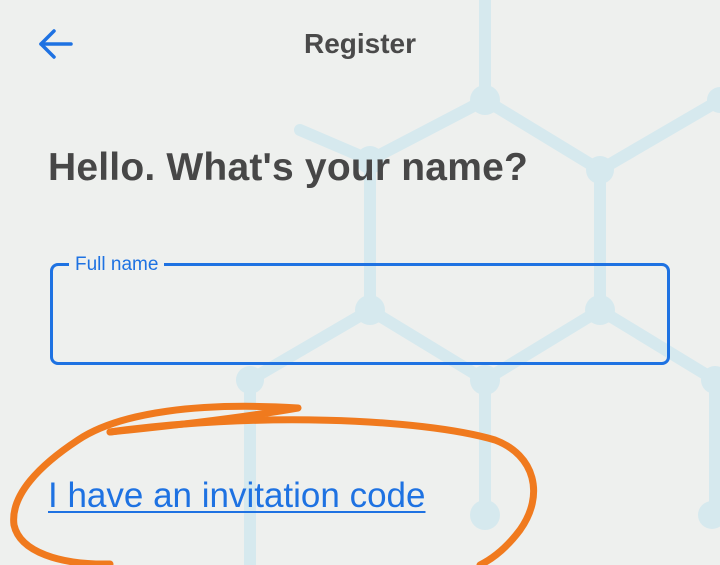 This screenshot has height=565, width=720. Describe the element at coordinates (236, 496) in the screenshot. I see `invitation-code-link: I have an invitation code` at that location.